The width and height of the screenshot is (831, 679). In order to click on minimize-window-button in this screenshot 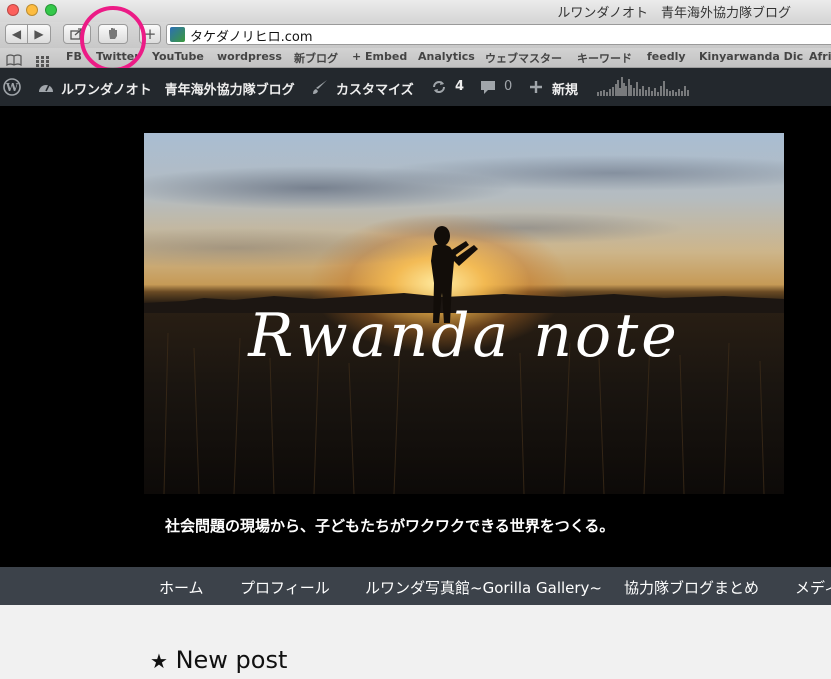, I will do `click(32, 10)`.